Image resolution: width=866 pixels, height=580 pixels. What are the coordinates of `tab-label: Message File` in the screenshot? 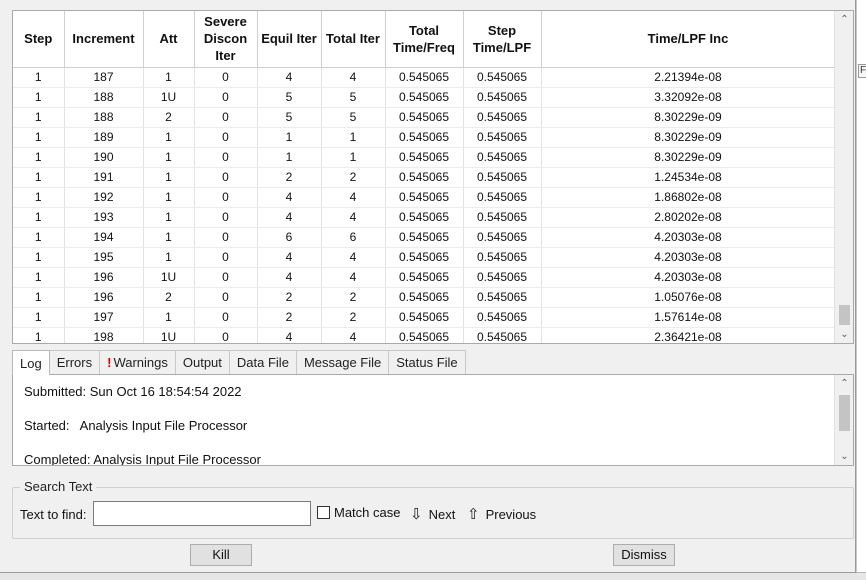 It's located at (342, 362).